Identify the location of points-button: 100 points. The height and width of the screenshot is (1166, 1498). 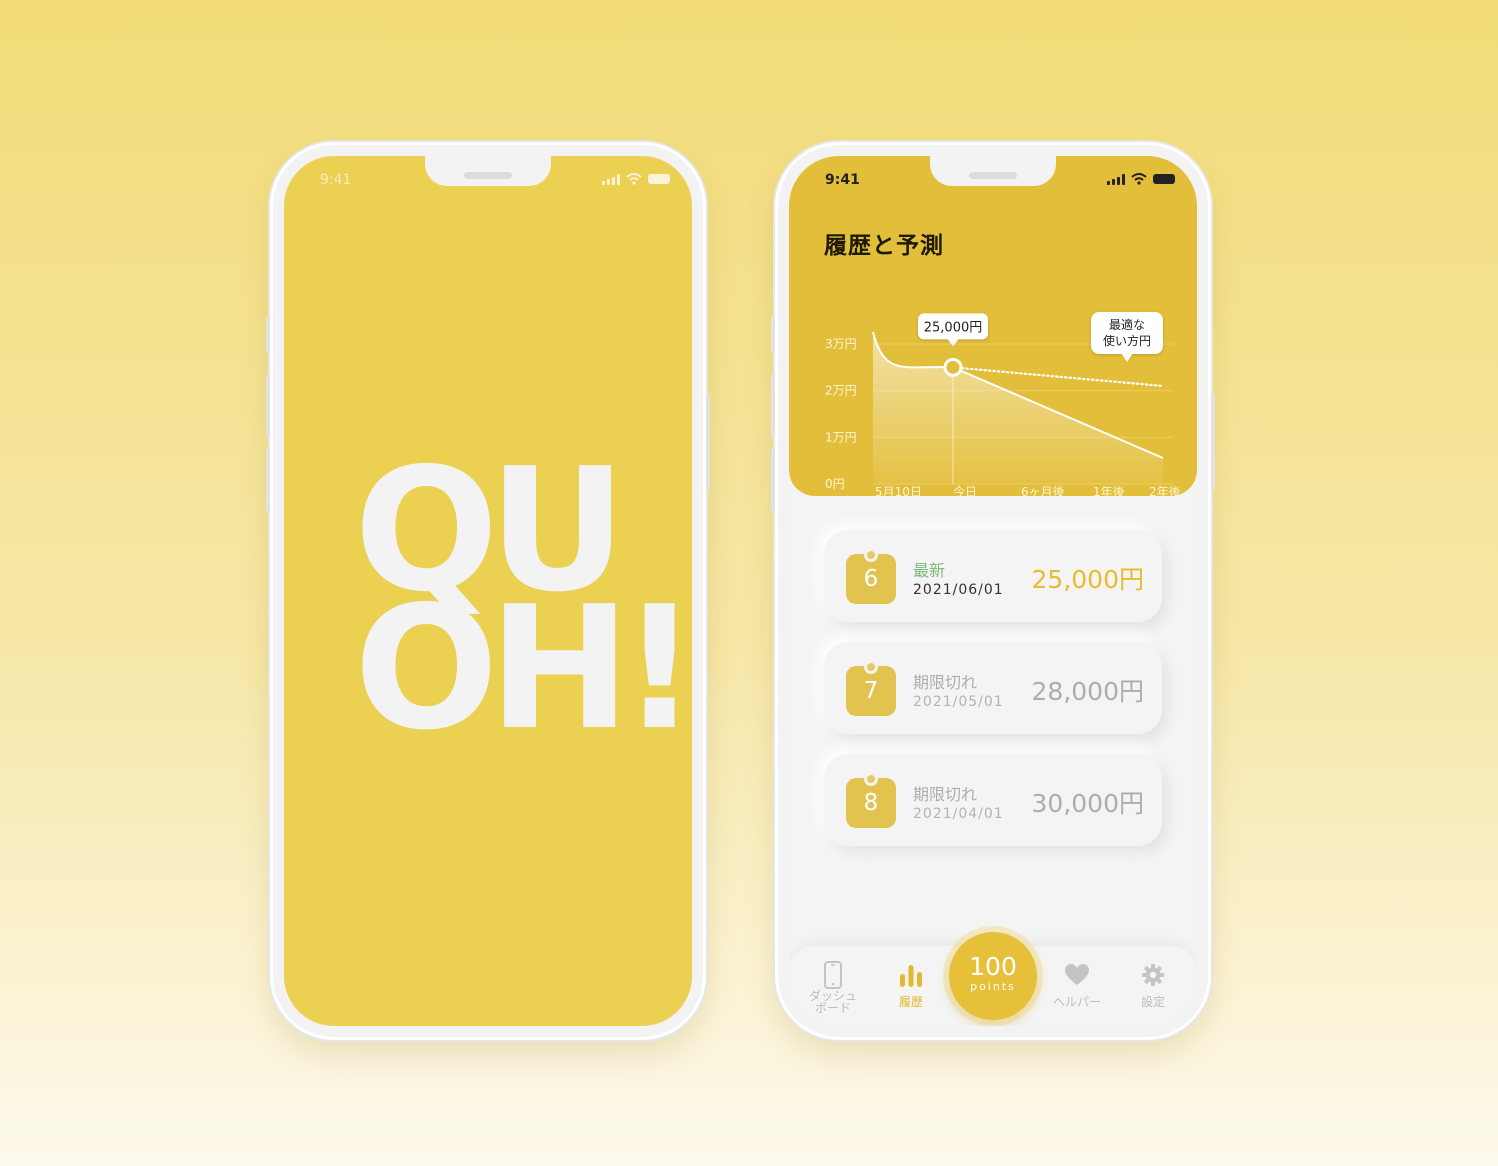
(993, 976).